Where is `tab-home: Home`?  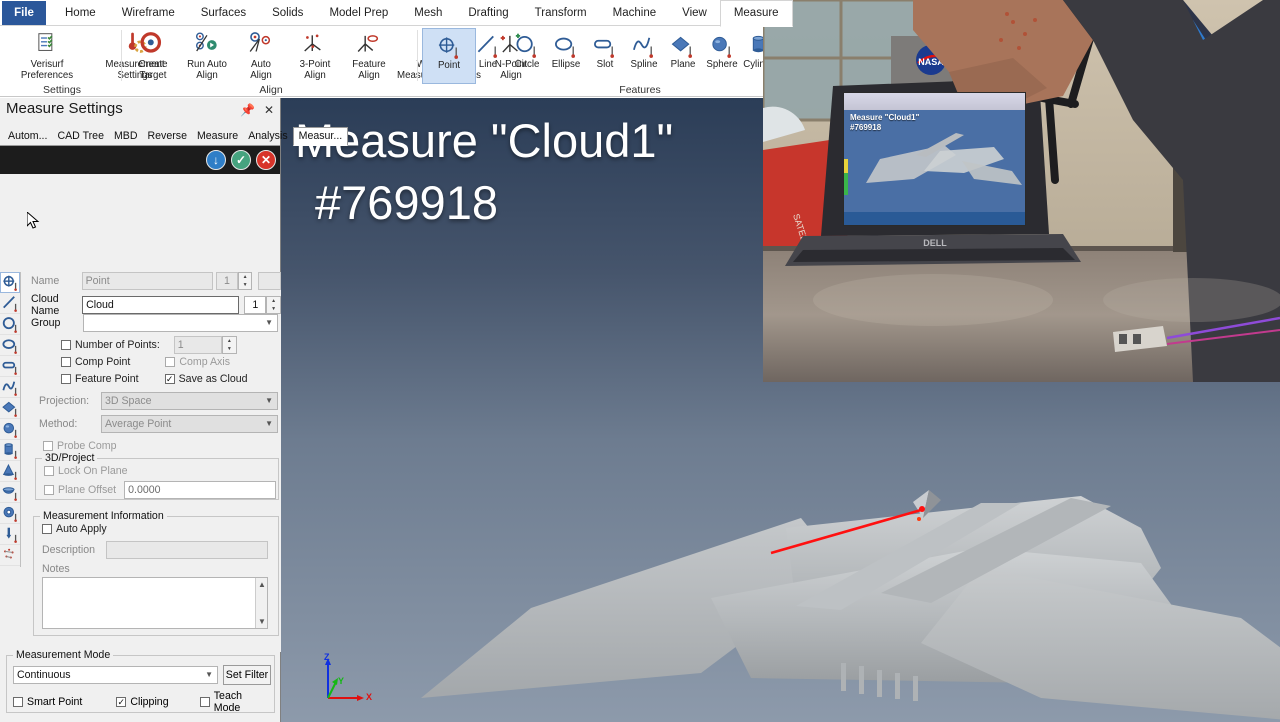
tab-home: Home is located at coordinates (80, 13).